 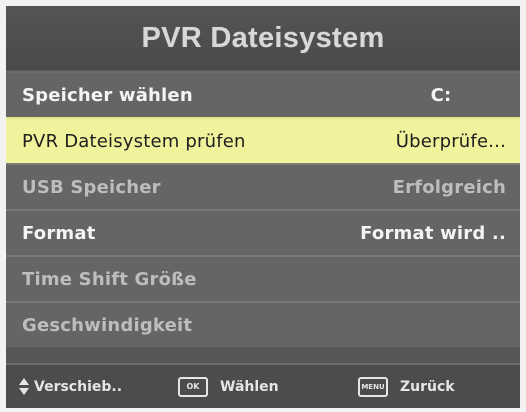 What do you see at coordinates (107, 95) in the screenshot?
I see `row-label: Speicher wählen` at bounding box center [107, 95].